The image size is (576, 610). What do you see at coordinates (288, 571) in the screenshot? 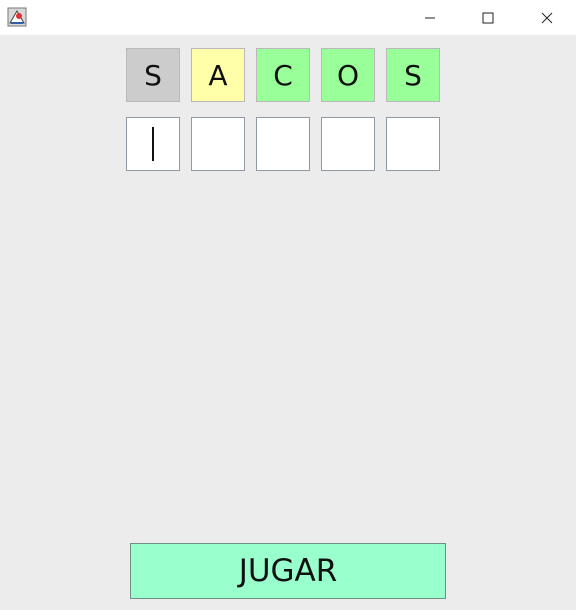
I see `play-button: JUGAR` at bounding box center [288, 571].